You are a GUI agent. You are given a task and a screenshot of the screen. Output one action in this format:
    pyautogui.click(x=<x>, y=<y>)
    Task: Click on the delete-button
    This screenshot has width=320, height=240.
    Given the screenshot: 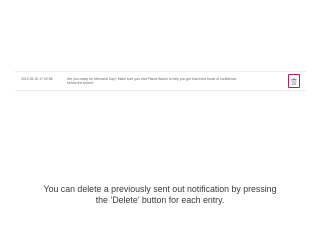 What is the action you would take?
    pyautogui.click(x=294, y=81)
    